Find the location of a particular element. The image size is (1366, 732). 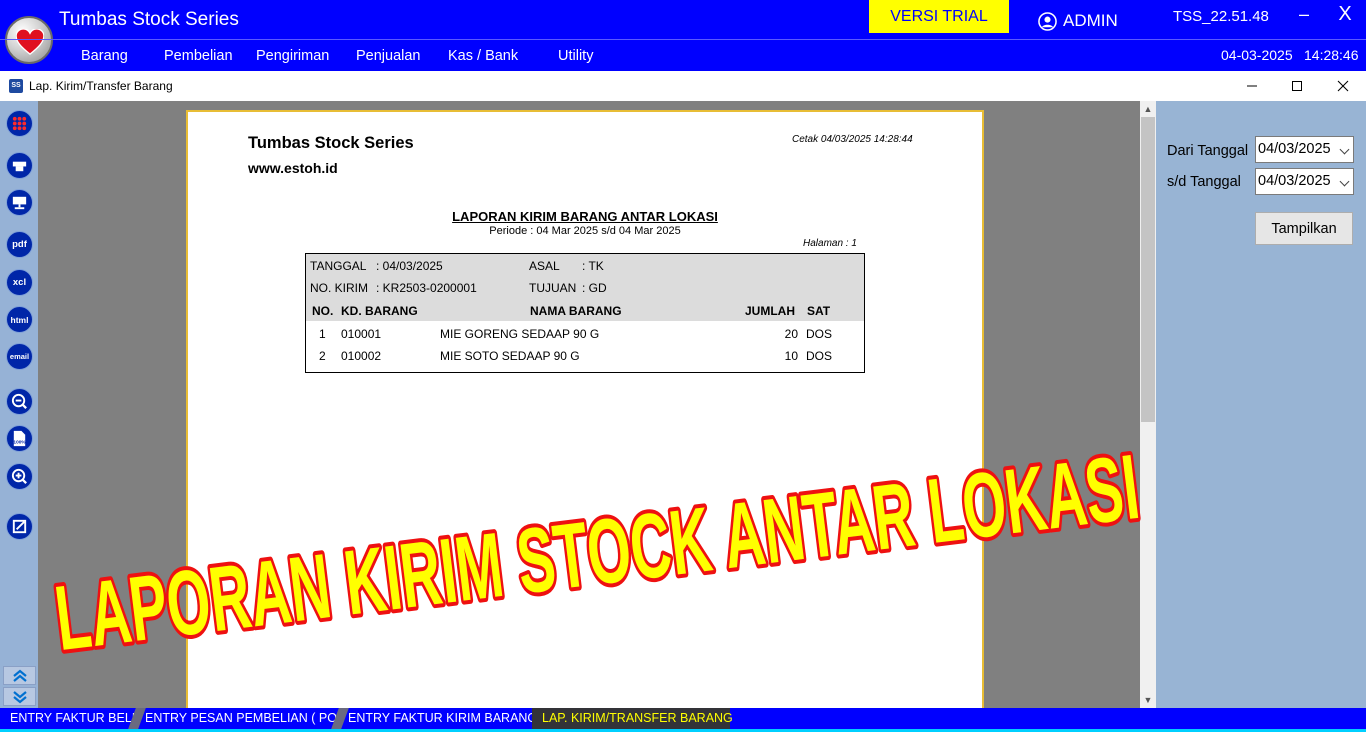

task-entry-faktur-beli: ENTRY FAKTUR BELI is located at coordinates (72, 718).